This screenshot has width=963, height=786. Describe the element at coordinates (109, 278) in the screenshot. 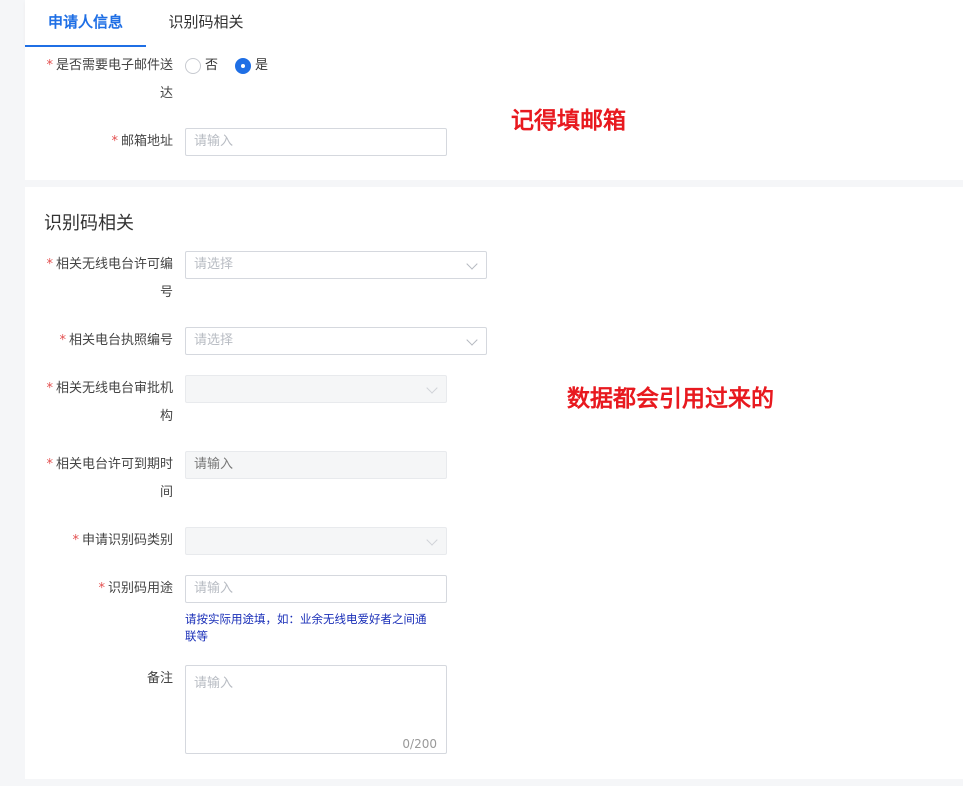

I see `radio-license-no-label: * 相关无线电台许可编 号` at that location.